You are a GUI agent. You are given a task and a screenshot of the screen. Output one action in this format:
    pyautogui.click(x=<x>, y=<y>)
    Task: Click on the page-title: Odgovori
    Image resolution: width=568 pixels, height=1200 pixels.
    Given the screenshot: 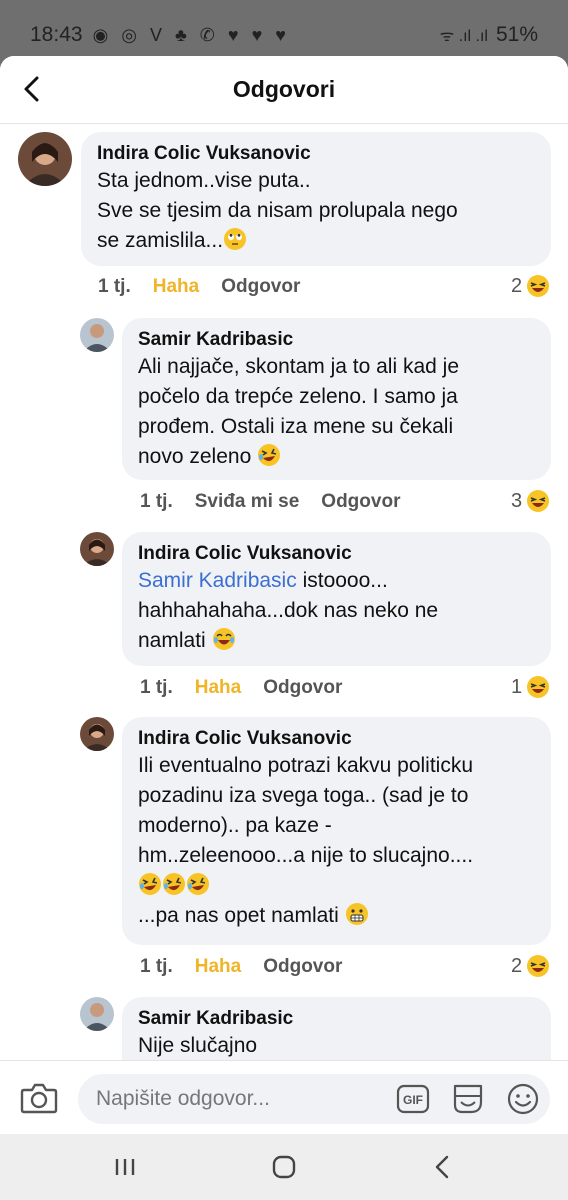 What is the action you would take?
    pyautogui.click(x=284, y=89)
    